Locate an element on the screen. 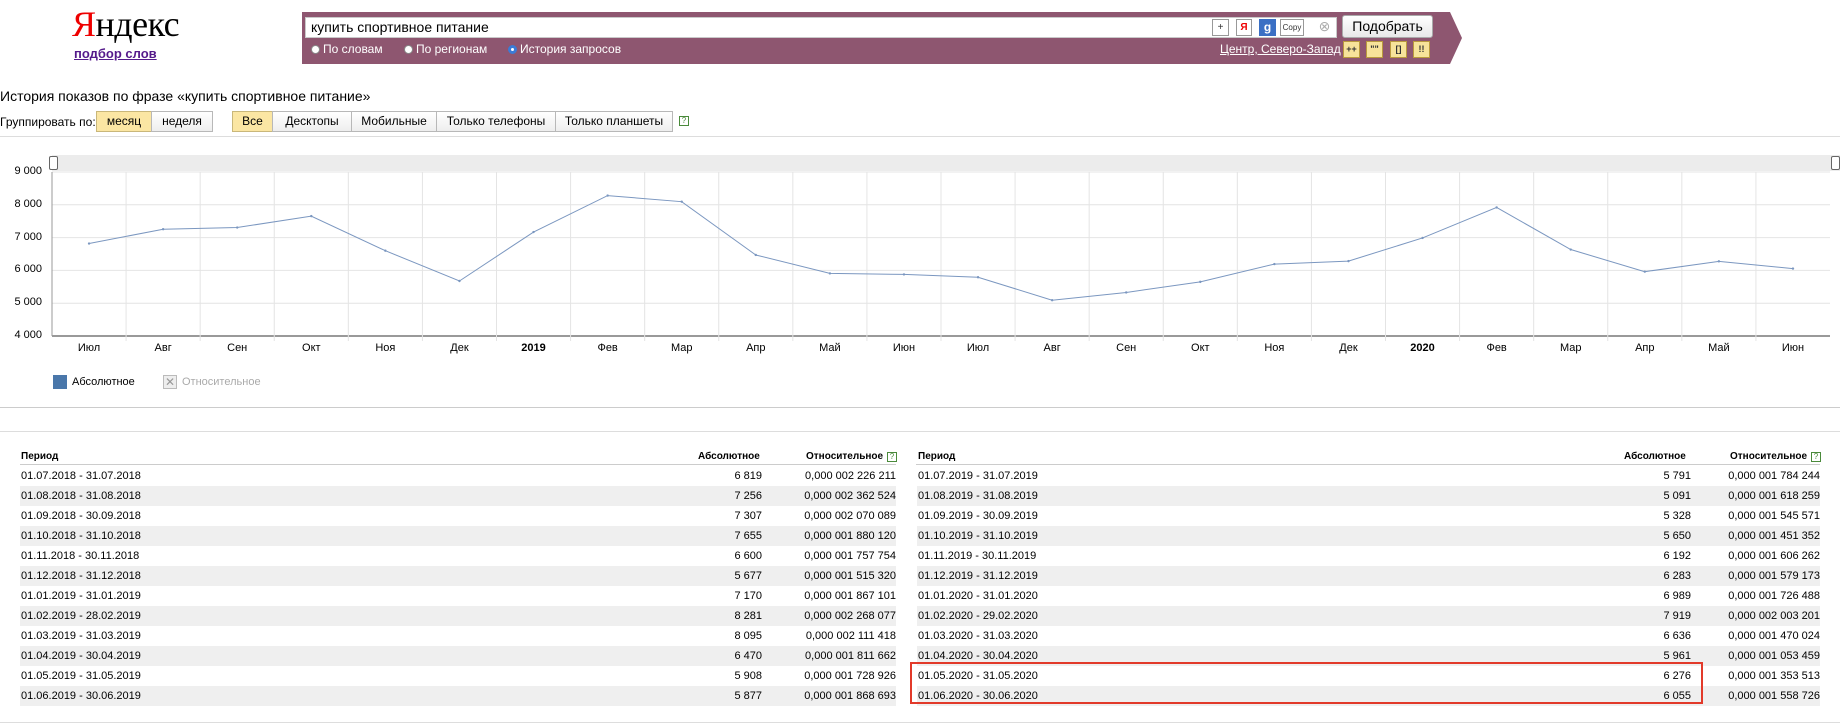  cell-period: 01.11.2019 - 30.11.2019 is located at coordinates (977, 556).